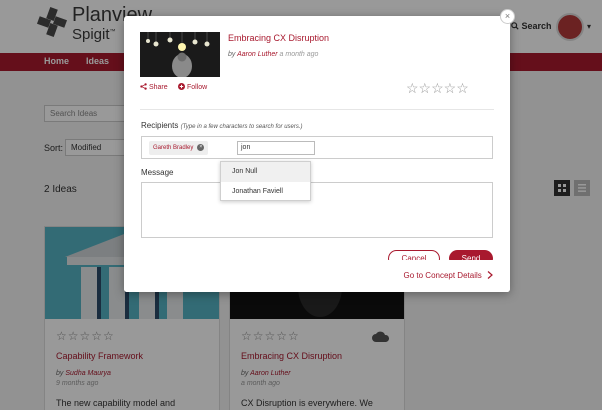  What do you see at coordinates (157, 172) in the screenshot?
I see `message-label: Message` at bounding box center [157, 172].